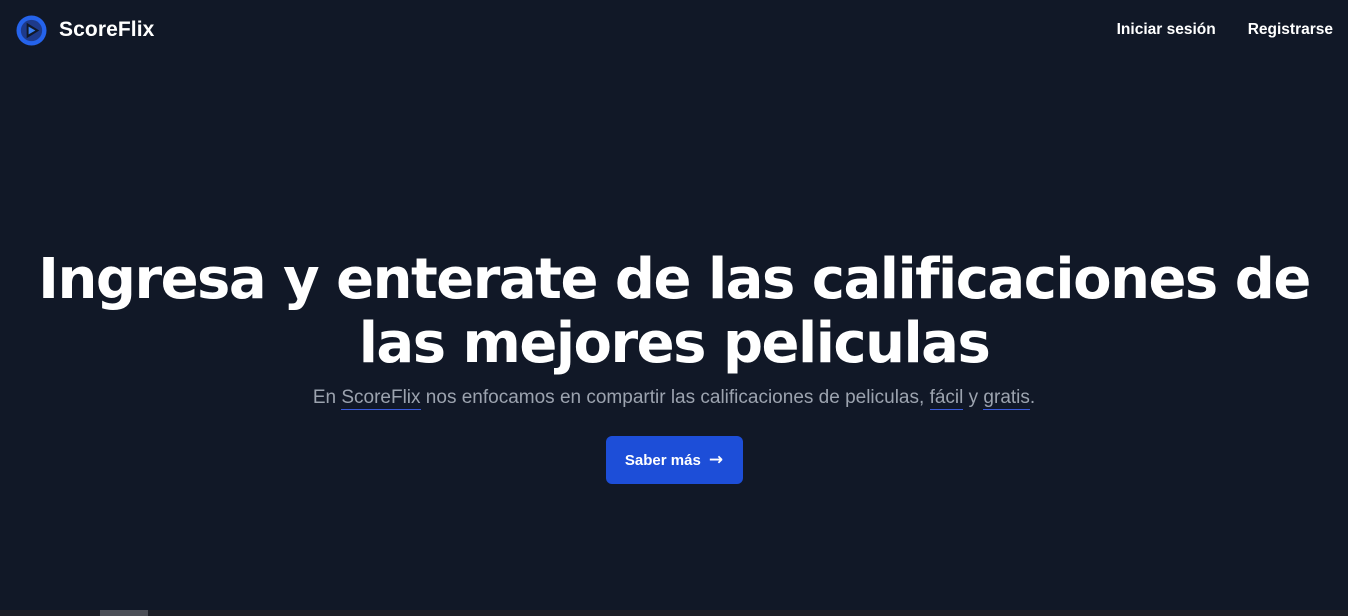  Describe the element at coordinates (1225, 30) in the screenshot. I see `header-nav: Iniciar sesión Registrarse` at that location.